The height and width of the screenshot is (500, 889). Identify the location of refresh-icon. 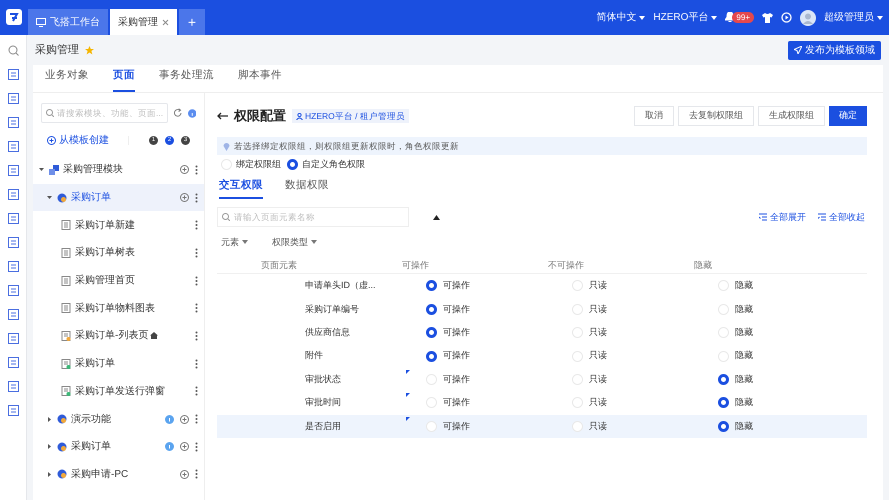
(178, 113).